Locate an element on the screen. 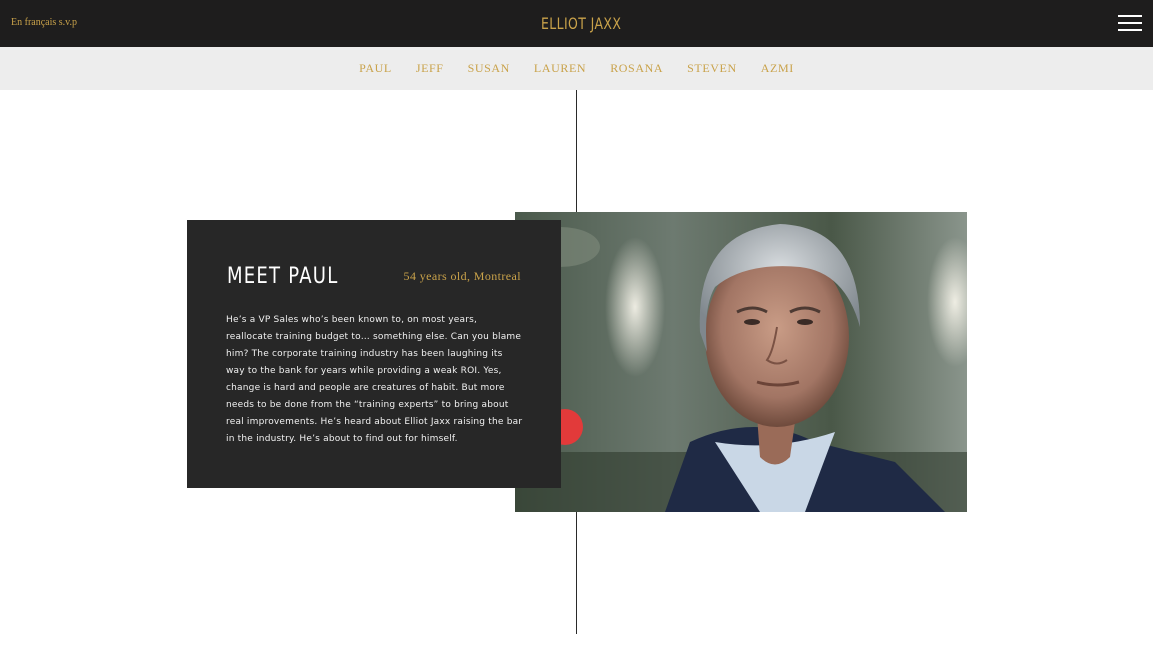 This screenshot has height=648, width=1153. profile-age-location: 54 years old, Montreal is located at coordinates (462, 276).